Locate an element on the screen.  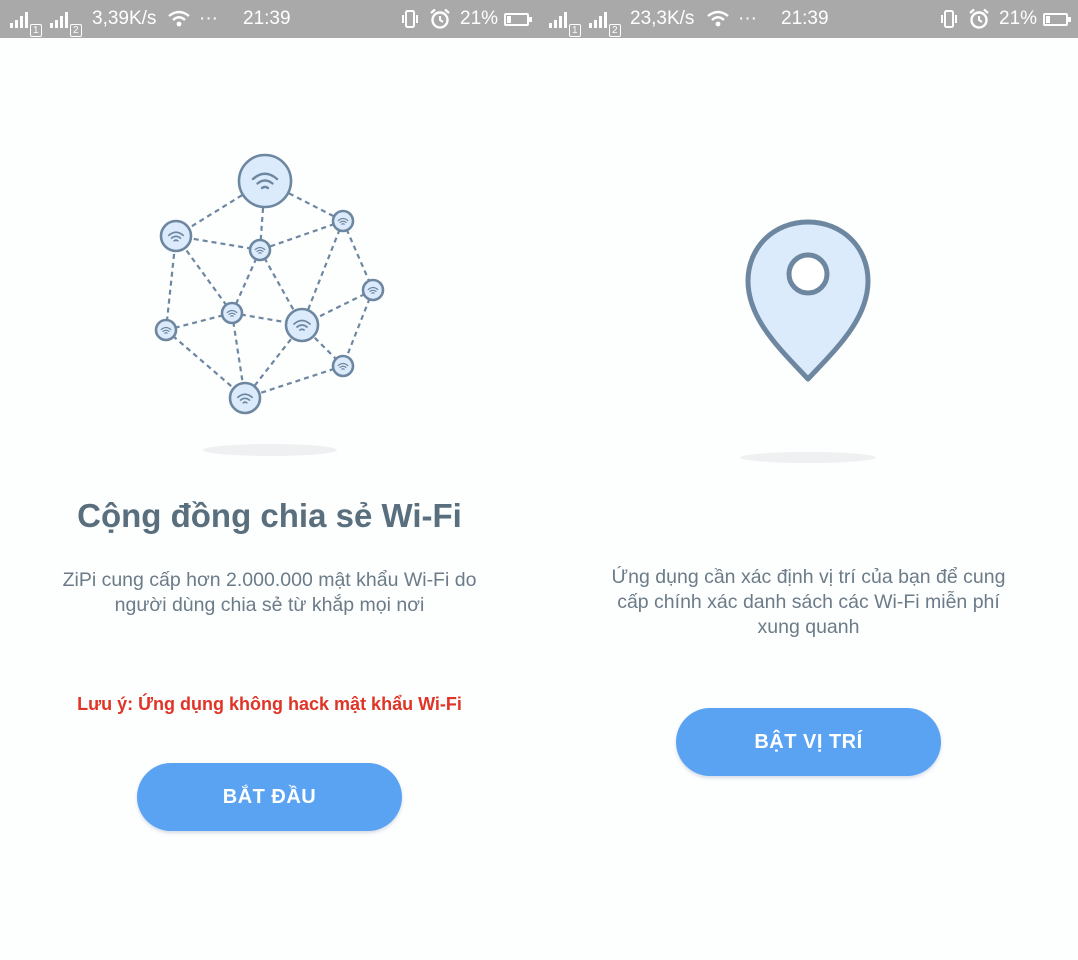
status-bar: 1 2 23,3K/s ··· 21:39 21% is located at coordinates (808, 19).